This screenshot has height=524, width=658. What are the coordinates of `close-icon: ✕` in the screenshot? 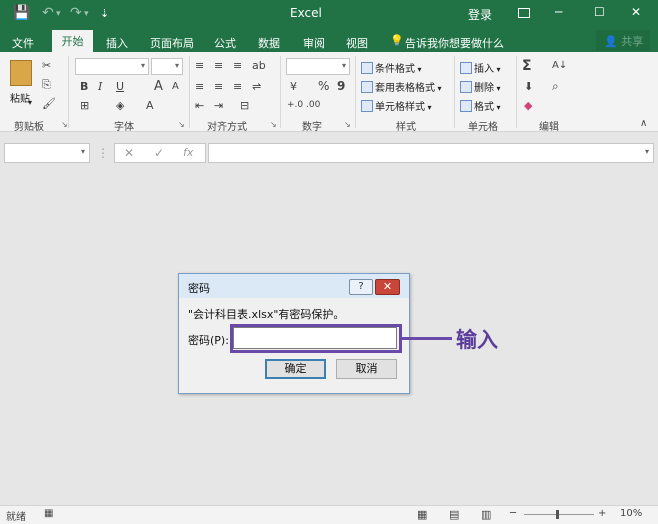 It's located at (636, 12).